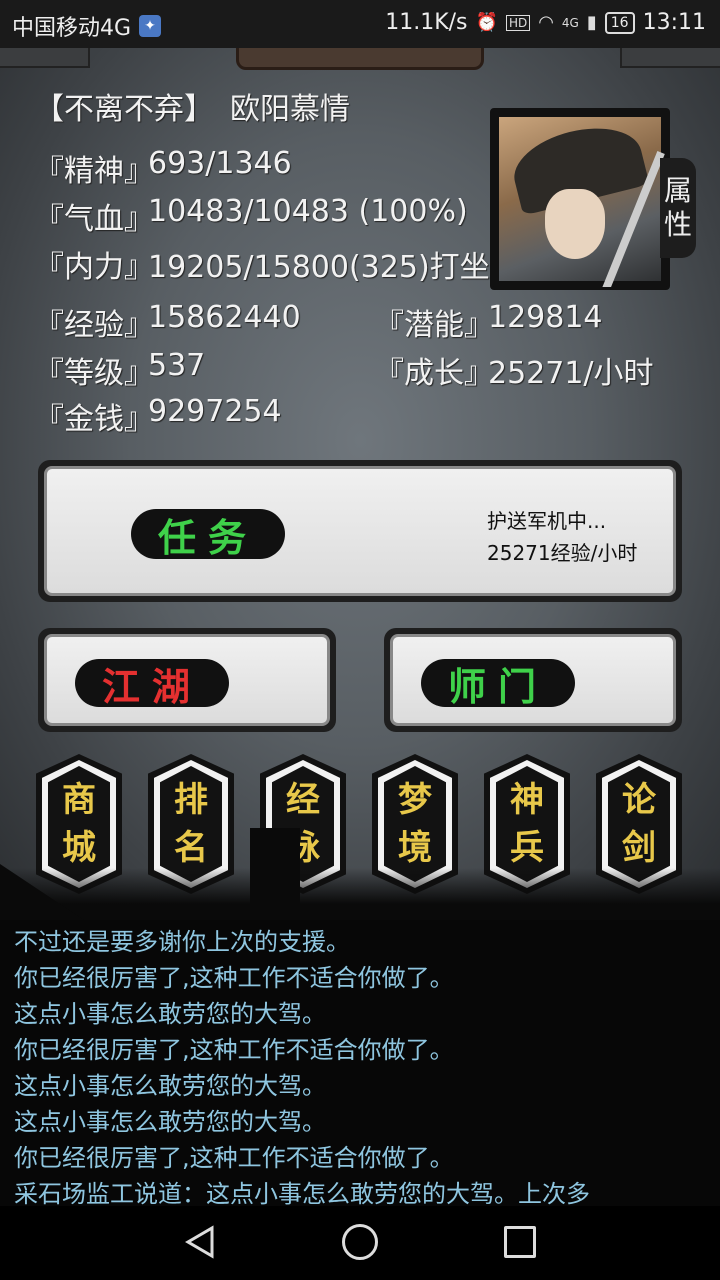 This screenshot has height=1280, width=720. What do you see at coordinates (224, 317) in the screenshot?
I see `stat-jingyan-value: 15862440` at bounding box center [224, 317].